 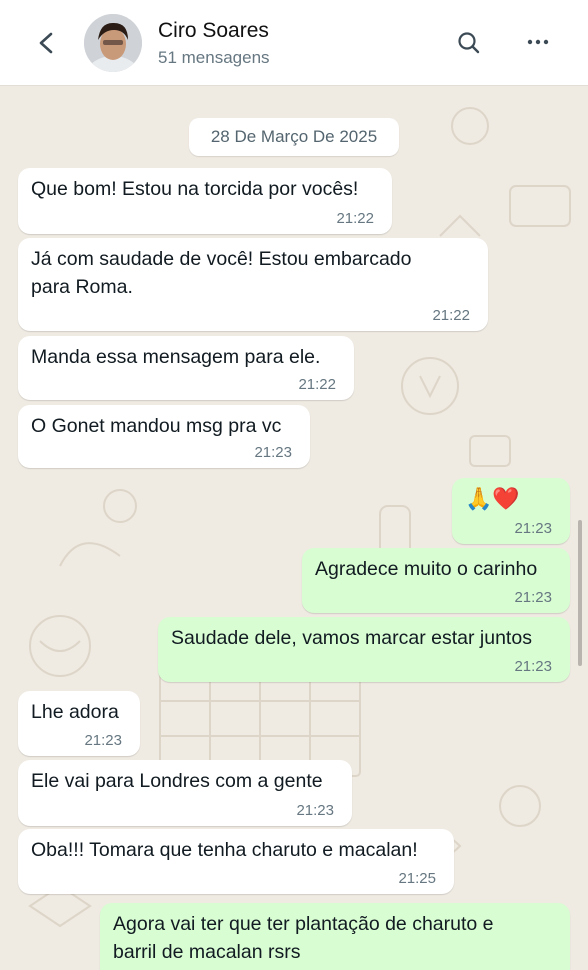 What do you see at coordinates (177, 781) in the screenshot?
I see `message-text: Ele vai para Londres com a gente` at bounding box center [177, 781].